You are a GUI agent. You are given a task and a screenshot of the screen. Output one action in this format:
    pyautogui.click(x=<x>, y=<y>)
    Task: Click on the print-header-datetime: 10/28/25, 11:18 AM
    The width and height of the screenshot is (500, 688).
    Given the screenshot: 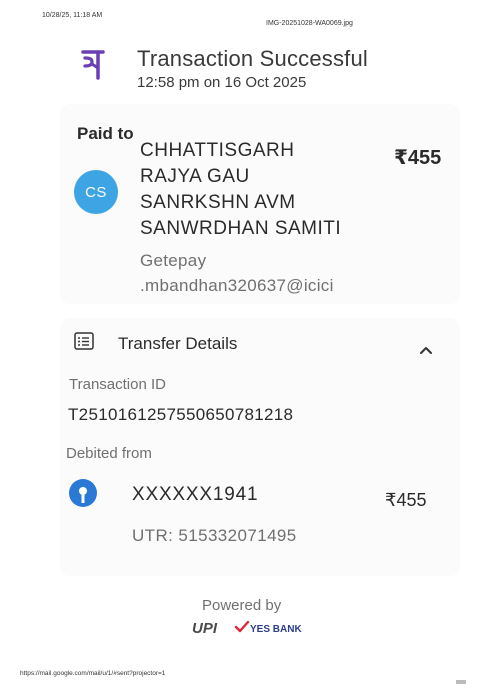 What is the action you would take?
    pyautogui.click(x=72, y=15)
    